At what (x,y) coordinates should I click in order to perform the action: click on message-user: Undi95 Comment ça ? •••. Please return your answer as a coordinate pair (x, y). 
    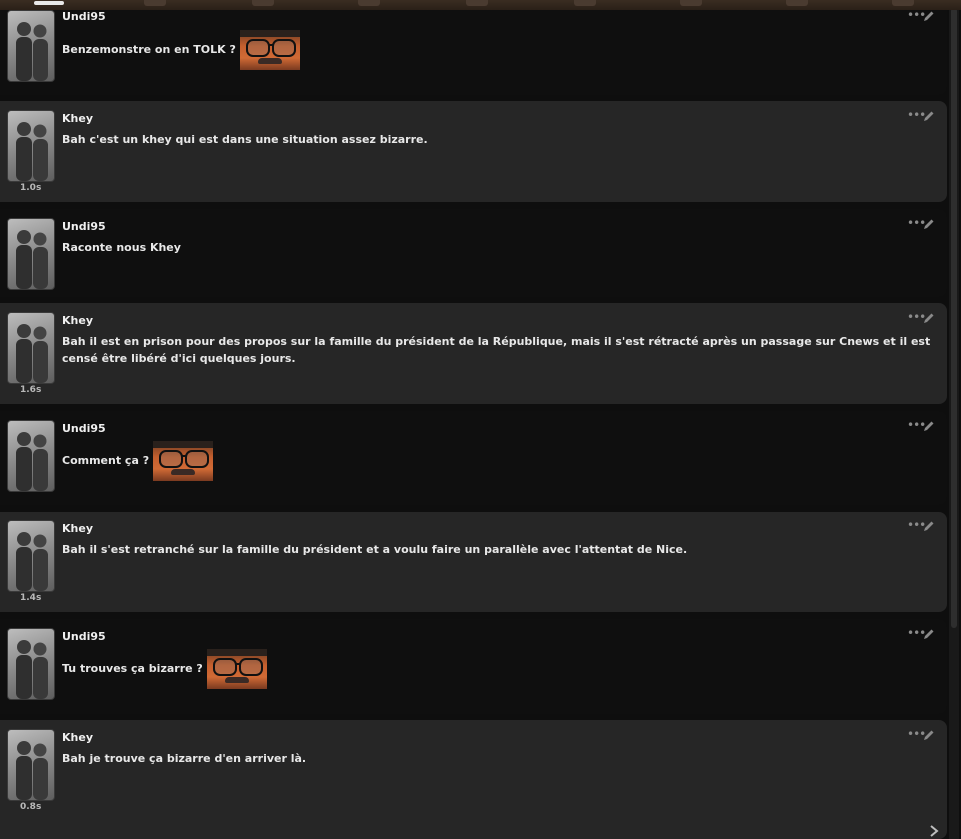
    Looking at the image, I should click on (473, 458).